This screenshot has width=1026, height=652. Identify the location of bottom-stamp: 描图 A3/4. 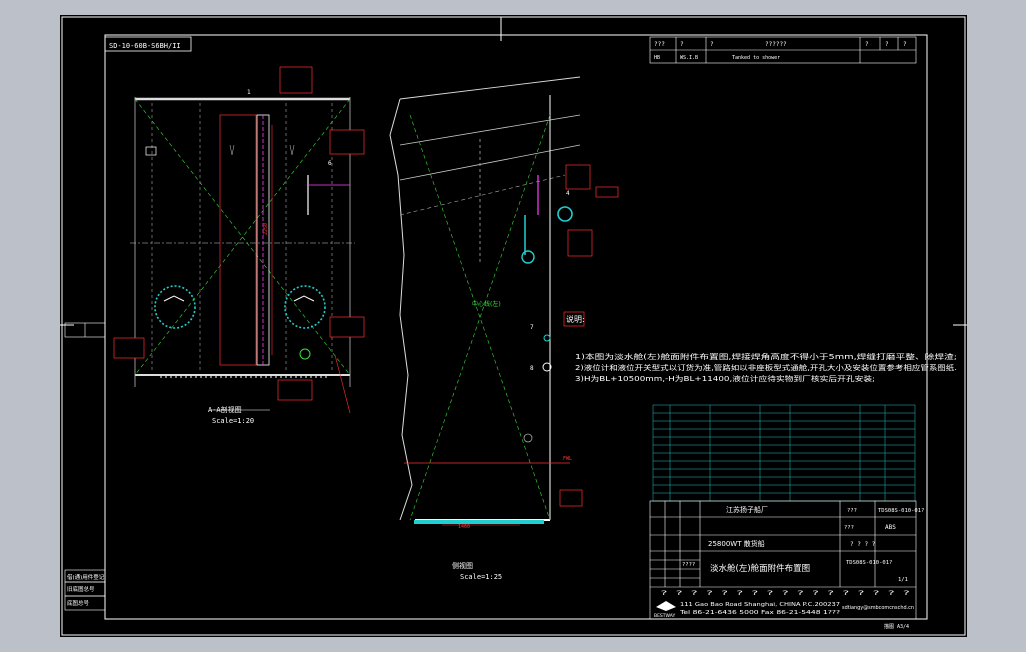
(896, 626).